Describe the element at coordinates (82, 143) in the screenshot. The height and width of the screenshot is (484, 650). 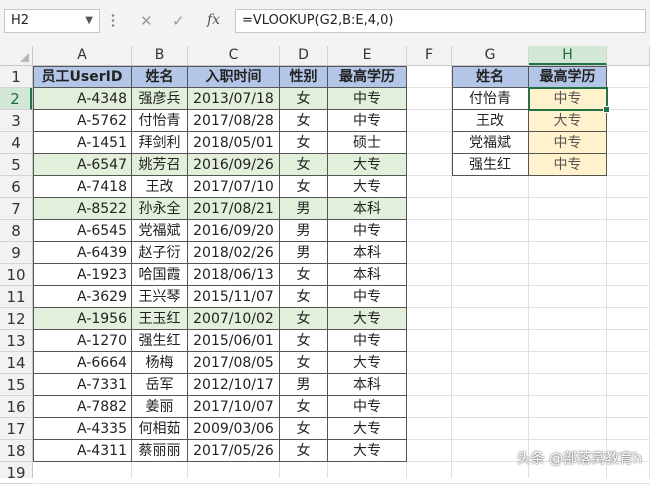
I see `table-cell: A-1451` at that location.